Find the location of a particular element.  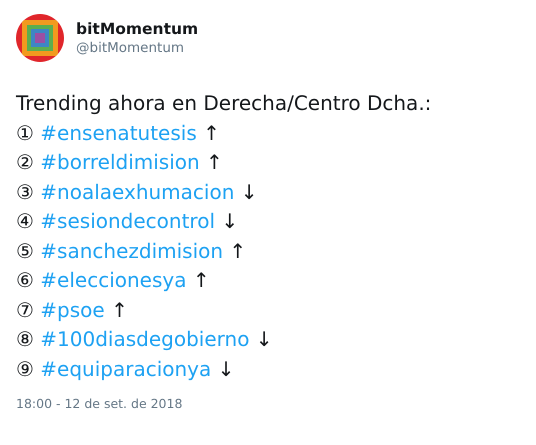

tweet-heading: Trending ahora en Derecha/Centro Dcha.: is located at coordinates (224, 103).